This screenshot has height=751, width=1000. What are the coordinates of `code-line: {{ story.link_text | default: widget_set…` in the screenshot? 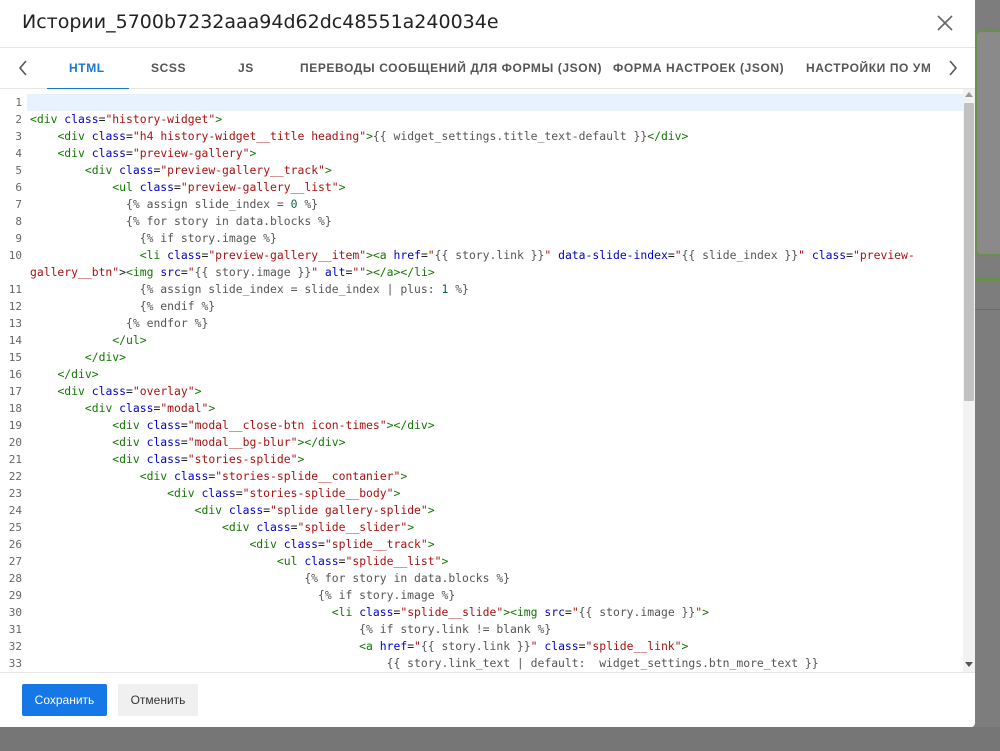 It's located at (602, 663).